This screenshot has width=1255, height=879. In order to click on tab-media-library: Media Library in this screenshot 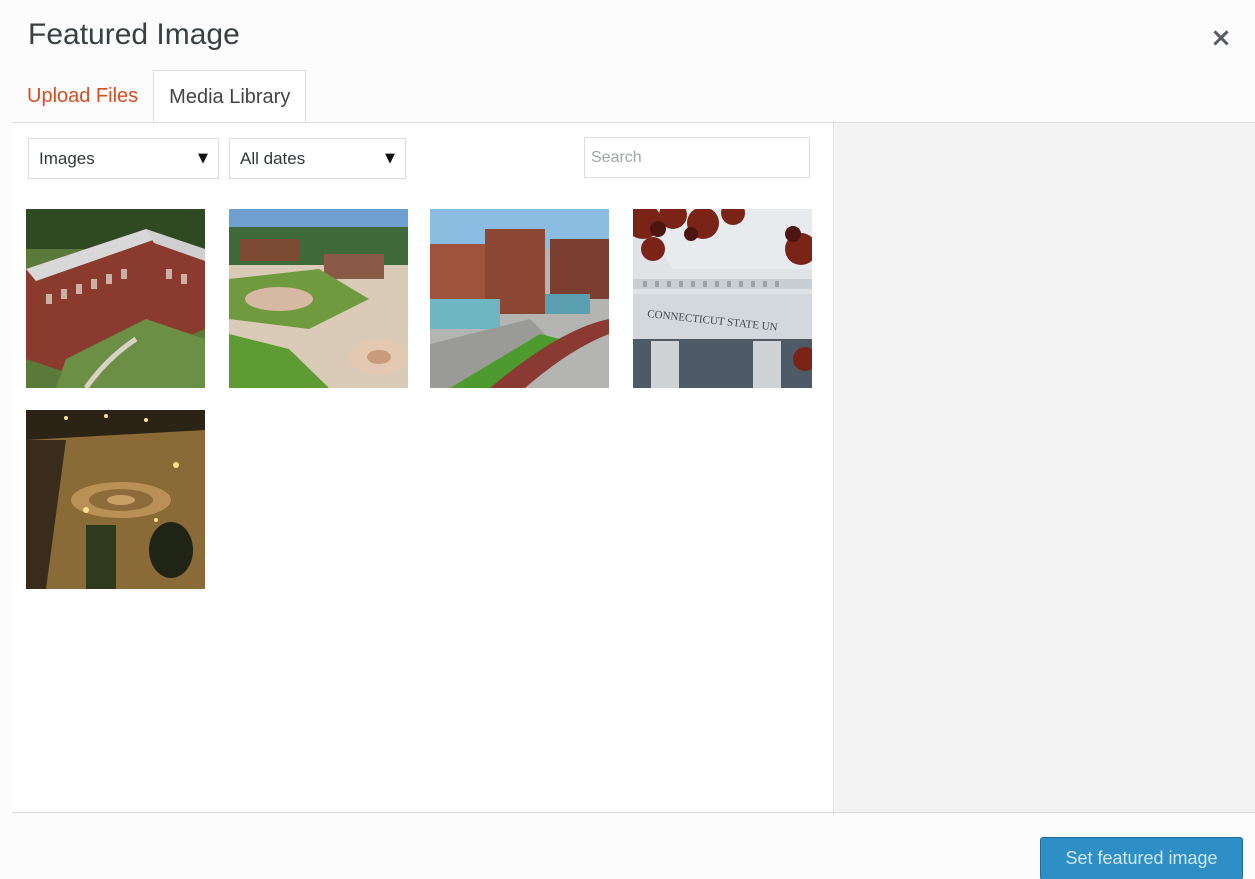, I will do `click(230, 97)`.